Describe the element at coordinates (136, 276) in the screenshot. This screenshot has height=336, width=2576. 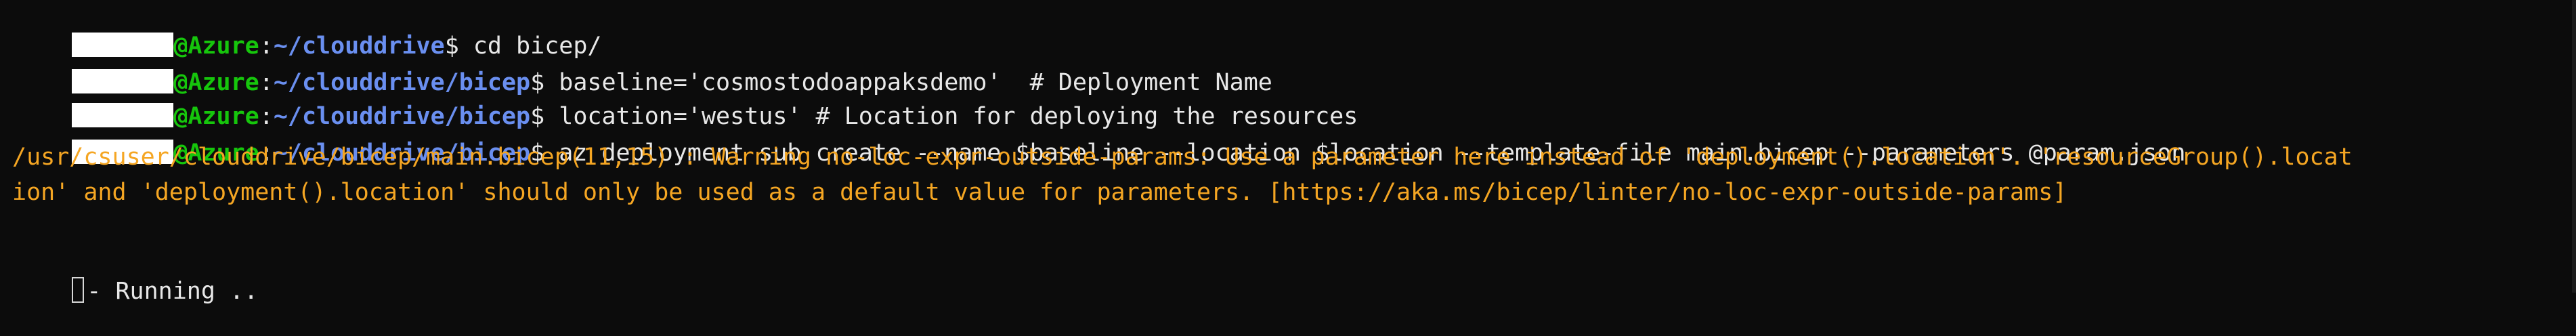
I see `status-line: - Running ..` at that location.